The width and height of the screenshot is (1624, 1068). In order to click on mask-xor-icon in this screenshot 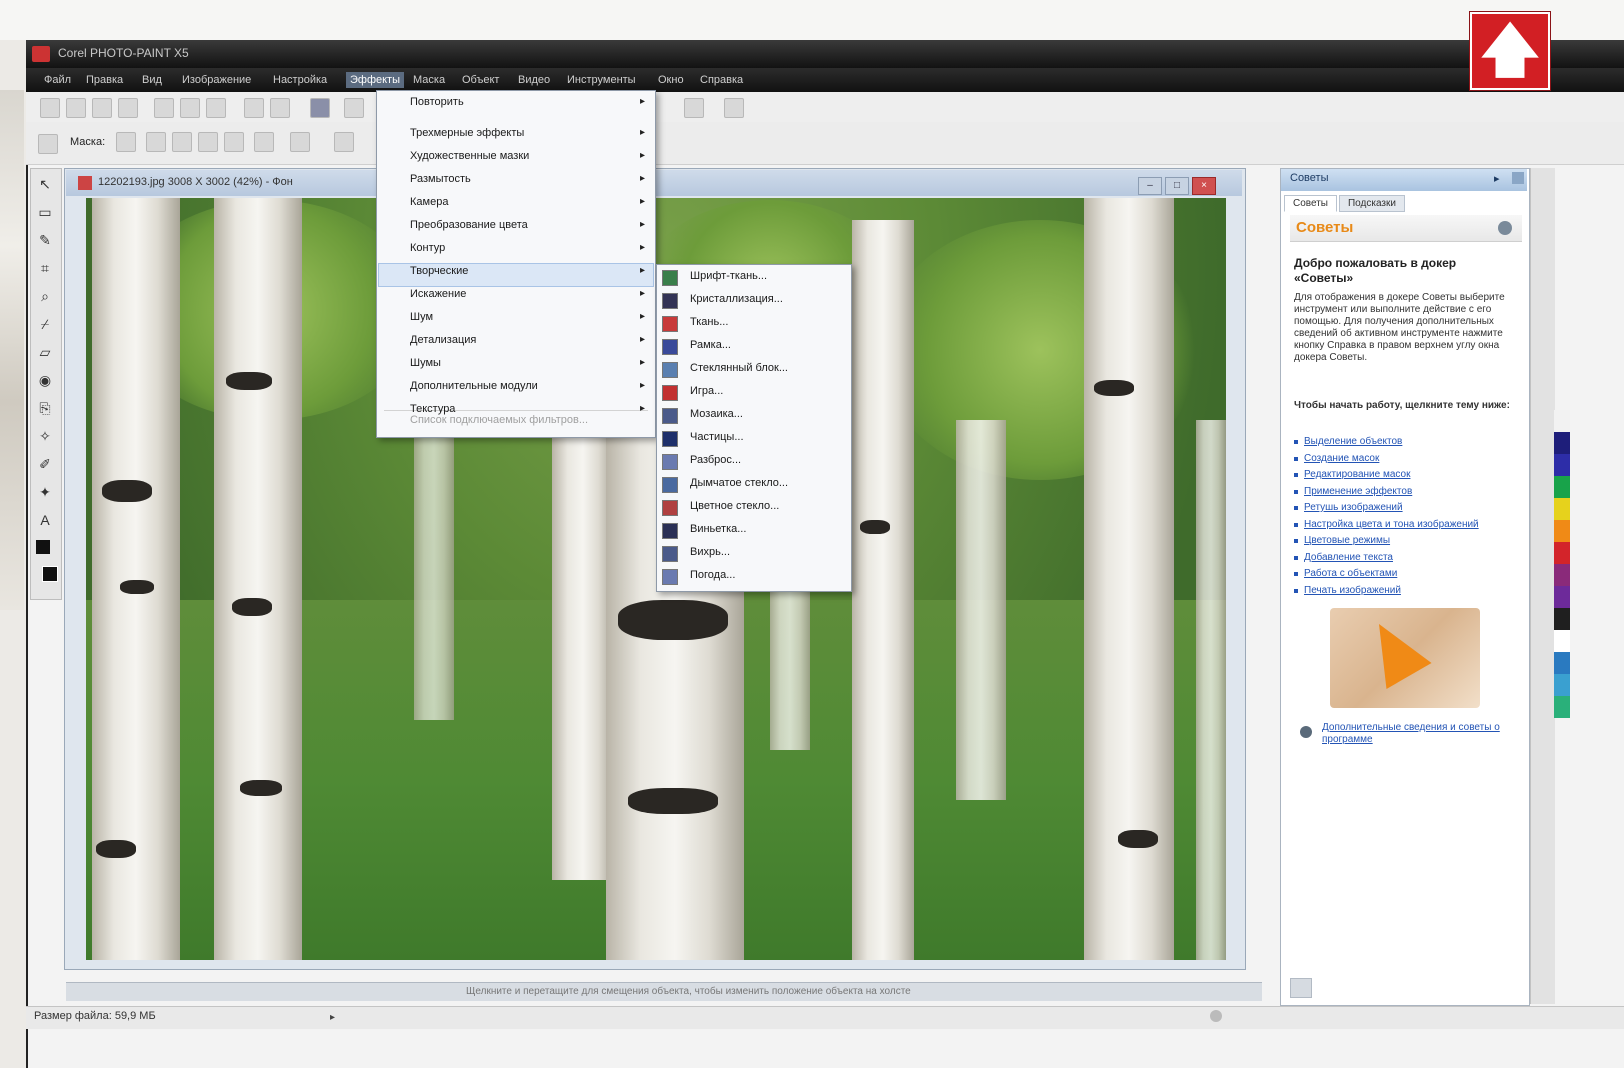, I will do `click(234, 142)`.